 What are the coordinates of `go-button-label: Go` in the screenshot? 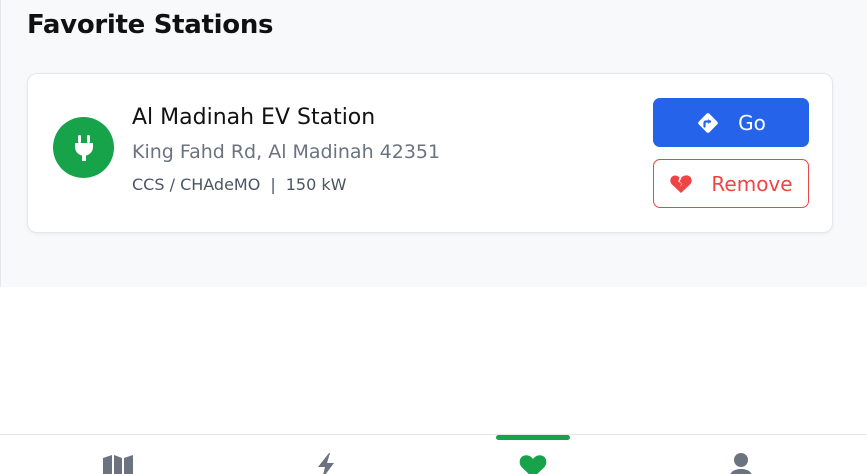 It's located at (752, 122).